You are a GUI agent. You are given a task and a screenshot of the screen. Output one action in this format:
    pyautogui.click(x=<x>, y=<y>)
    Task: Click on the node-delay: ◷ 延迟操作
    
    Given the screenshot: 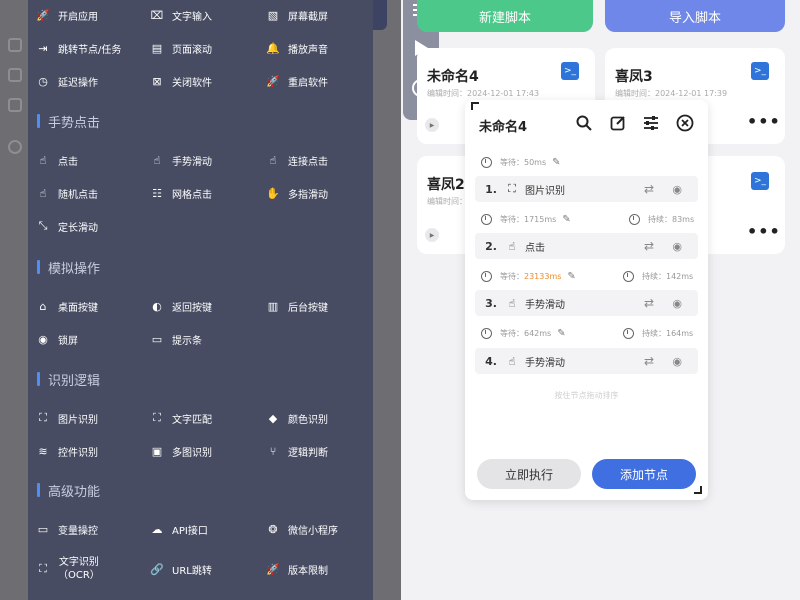 What is the action you would take?
    pyautogui.click(x=67, y=81)
    